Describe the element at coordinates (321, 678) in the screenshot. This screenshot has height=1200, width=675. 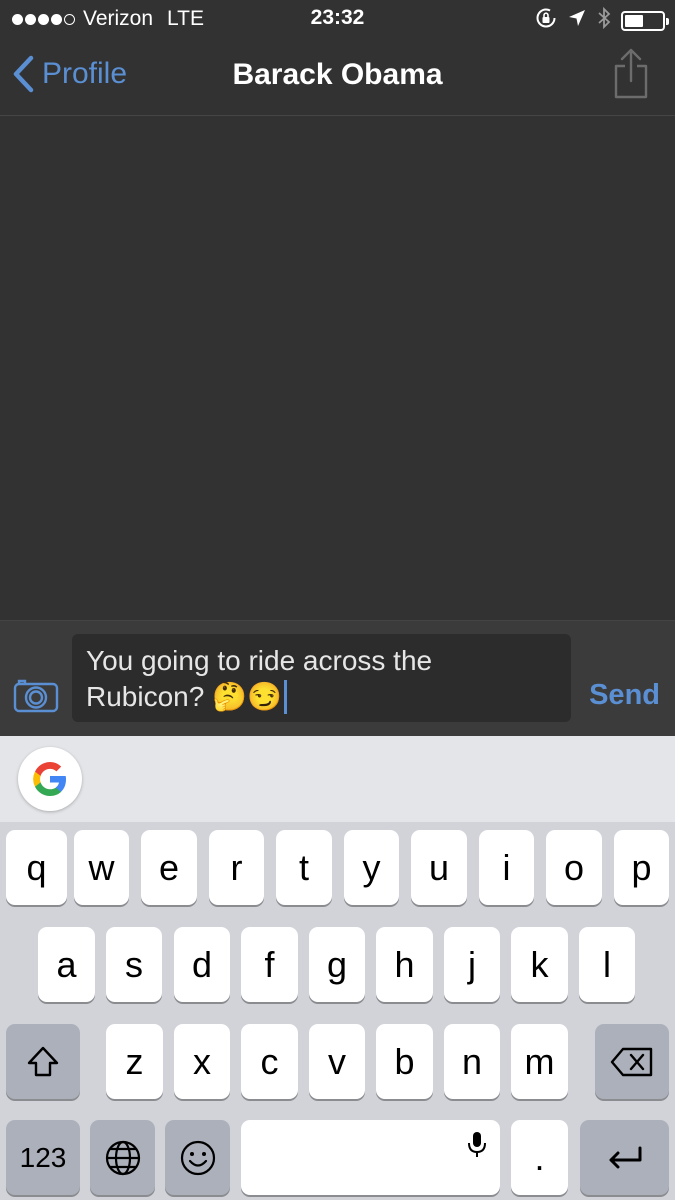
I see `message-input: You going to ride across the Rubicon? 🤔😏` at that location.